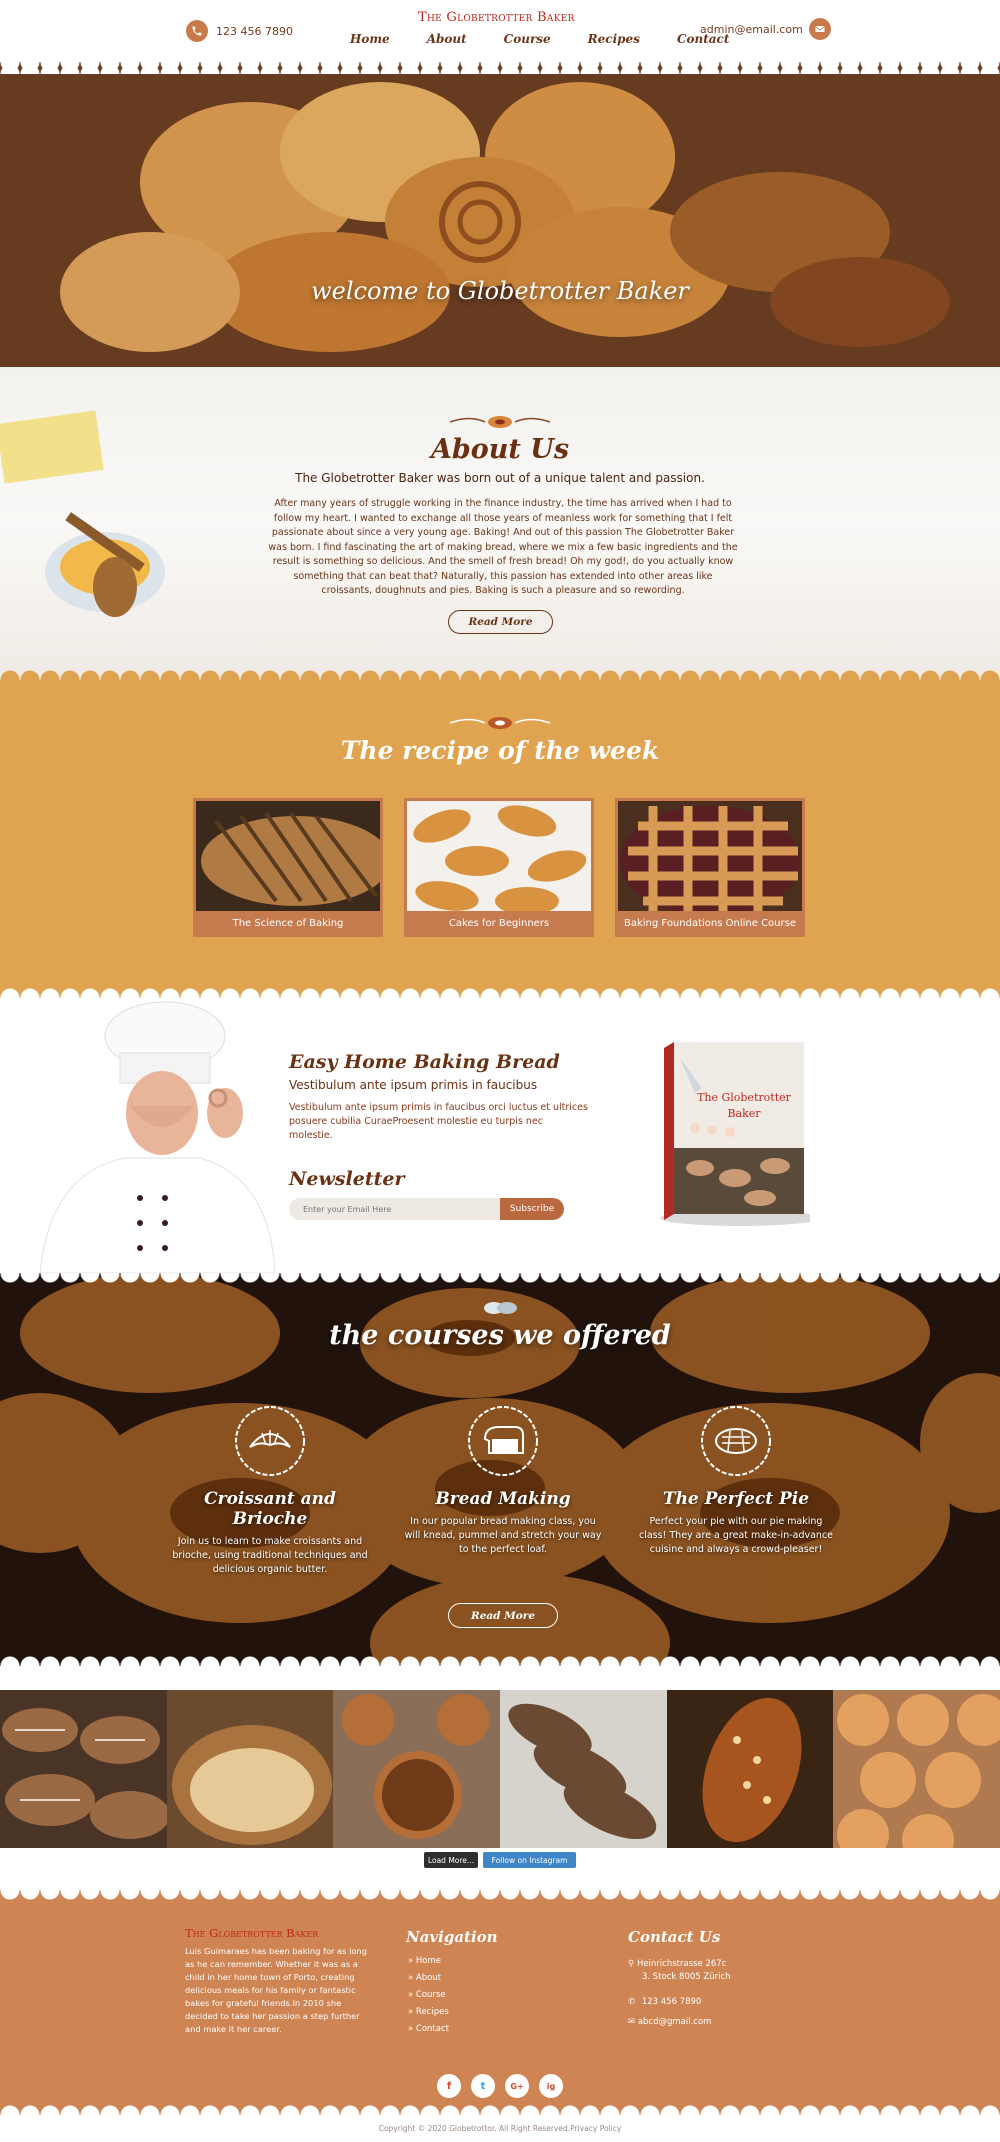 The height and width of the screenshot is (2142, 1000). What do you see at coordinates (424, 1062) in the screenshot?
I see `ebook-title: Easy Home Baking Bread` at bounding box center [424, 1062].